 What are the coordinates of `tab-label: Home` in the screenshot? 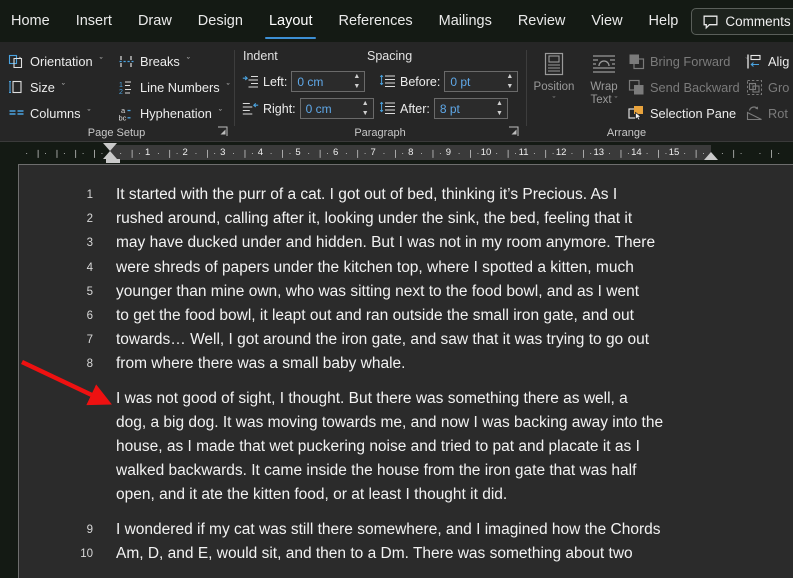 It's located at (30, 21).